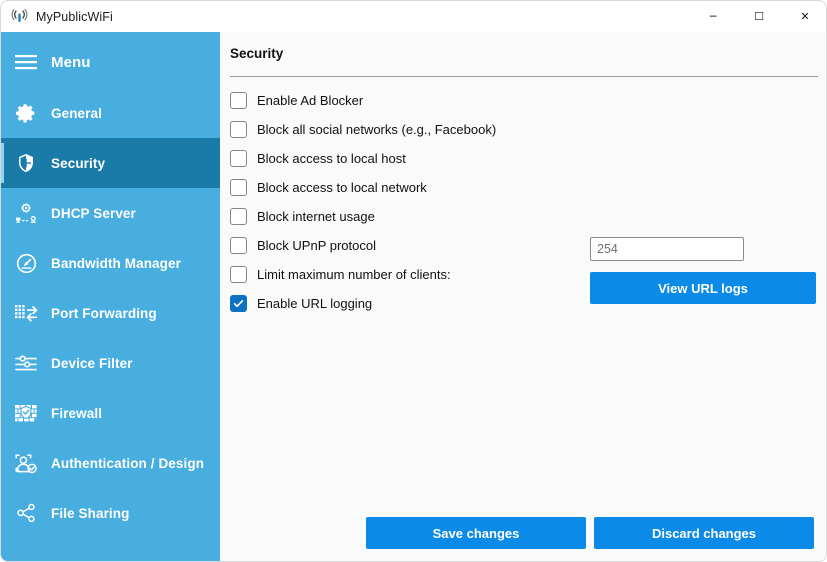 Image resolution: width=827 pixels, height=562 pixels. I want to click on discard-changes-button: Discard changes, so click(704, 533).